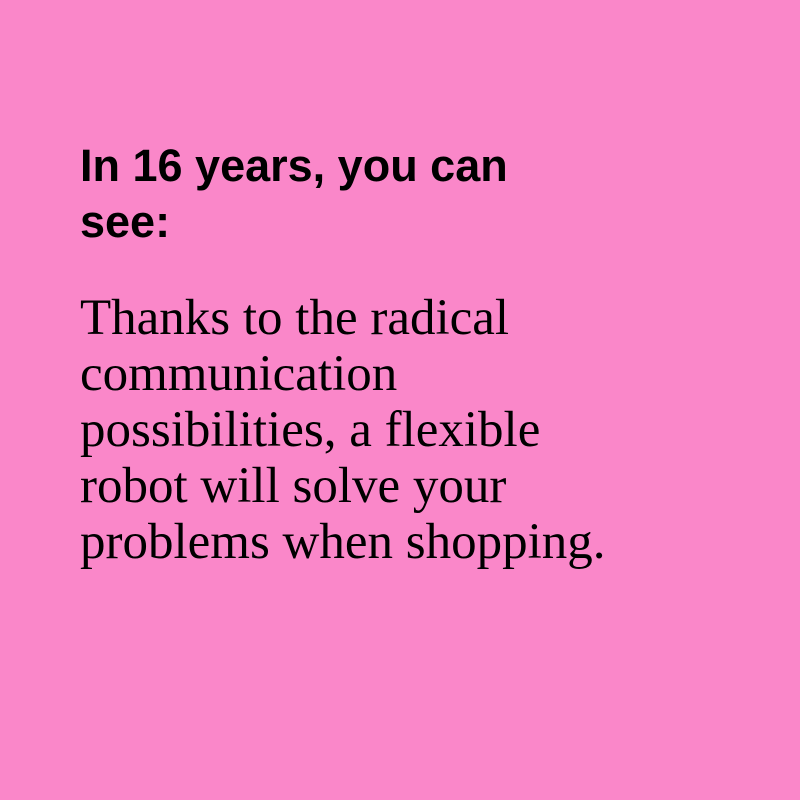 The height and width of the screenshot is (800, 800). Describe the element at coordinates (310, 430) in the screenshot. I see `body-line: possibilities, a flexible` at that location.